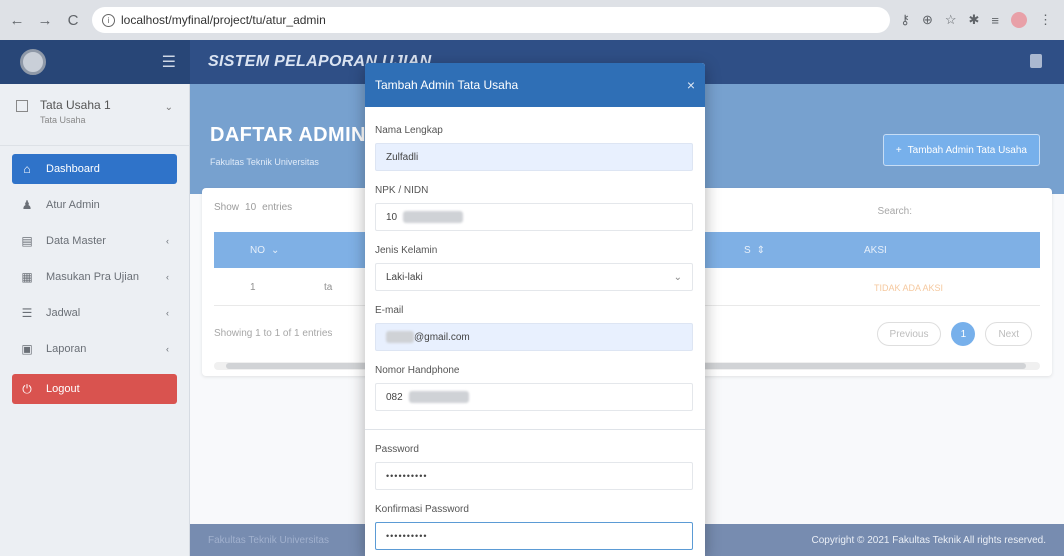 Image resolution: width=1064 pixels, height=556 pixels. I want to click on list-icon: ☰, so click(27, 313).